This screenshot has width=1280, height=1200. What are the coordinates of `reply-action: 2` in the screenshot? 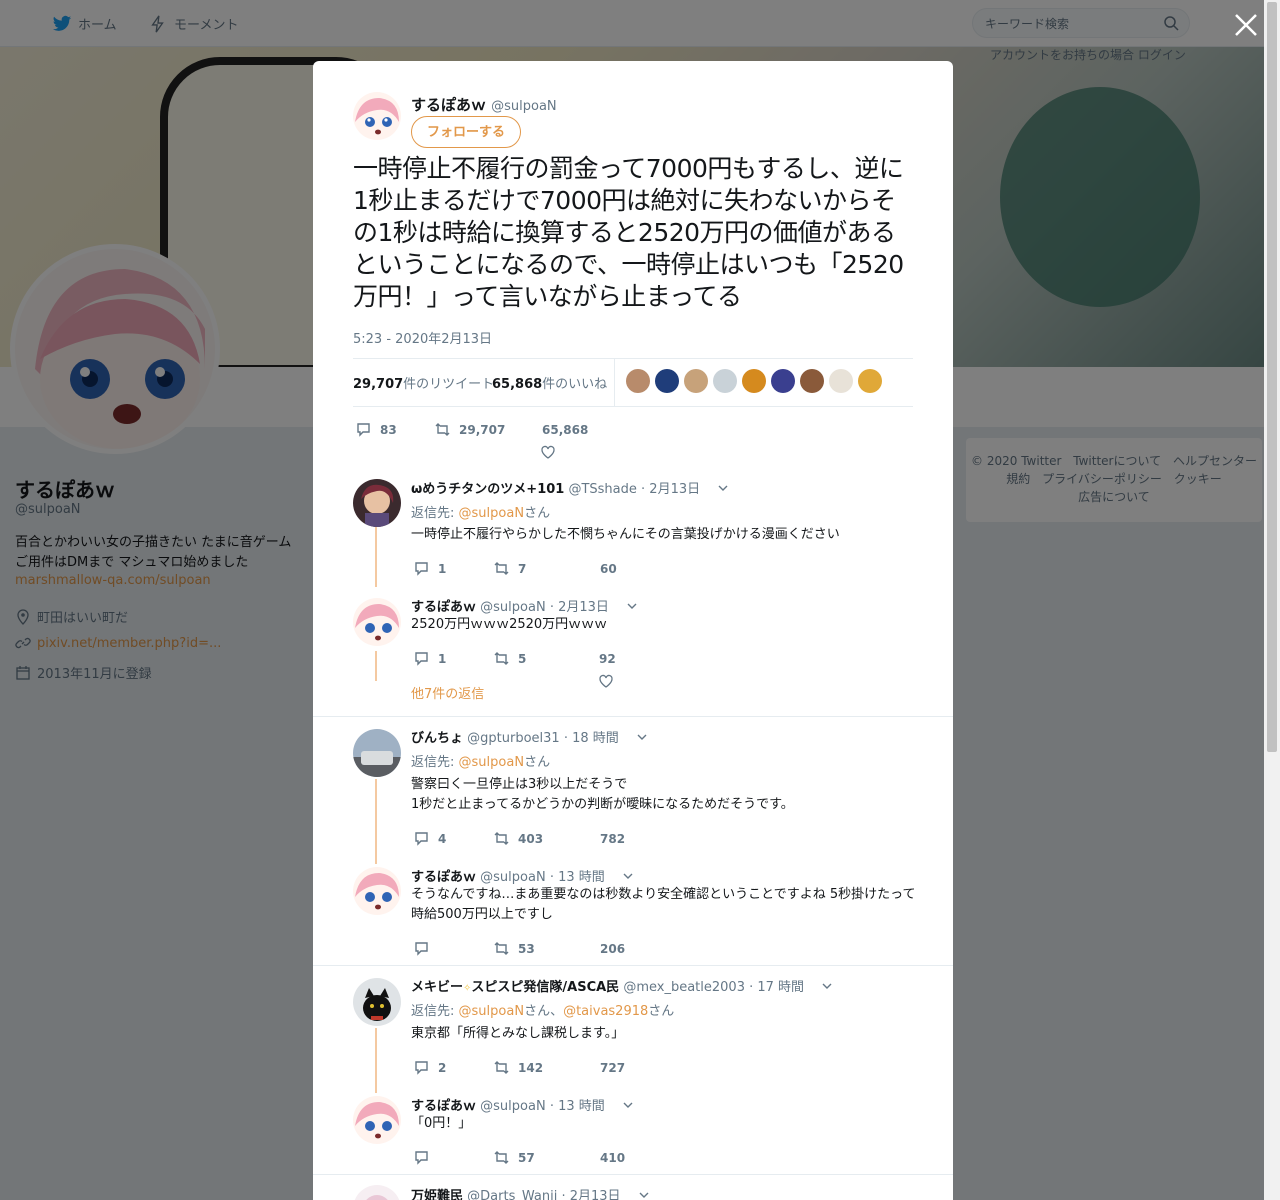 It's located at (429, 1067).